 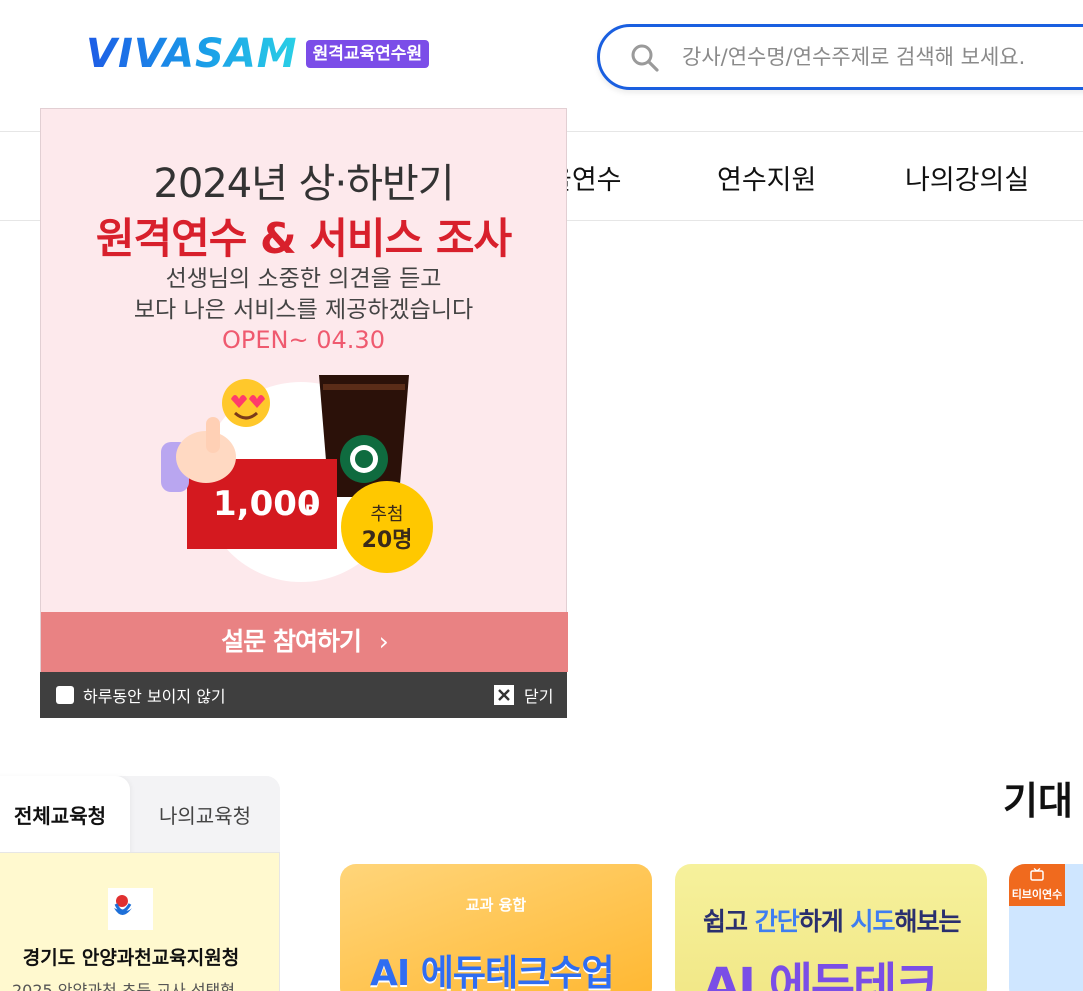 What do you see at coordinates (1037, 874) in the screenshot?
I see `tv-icon` at bounding box center [1037, 874].